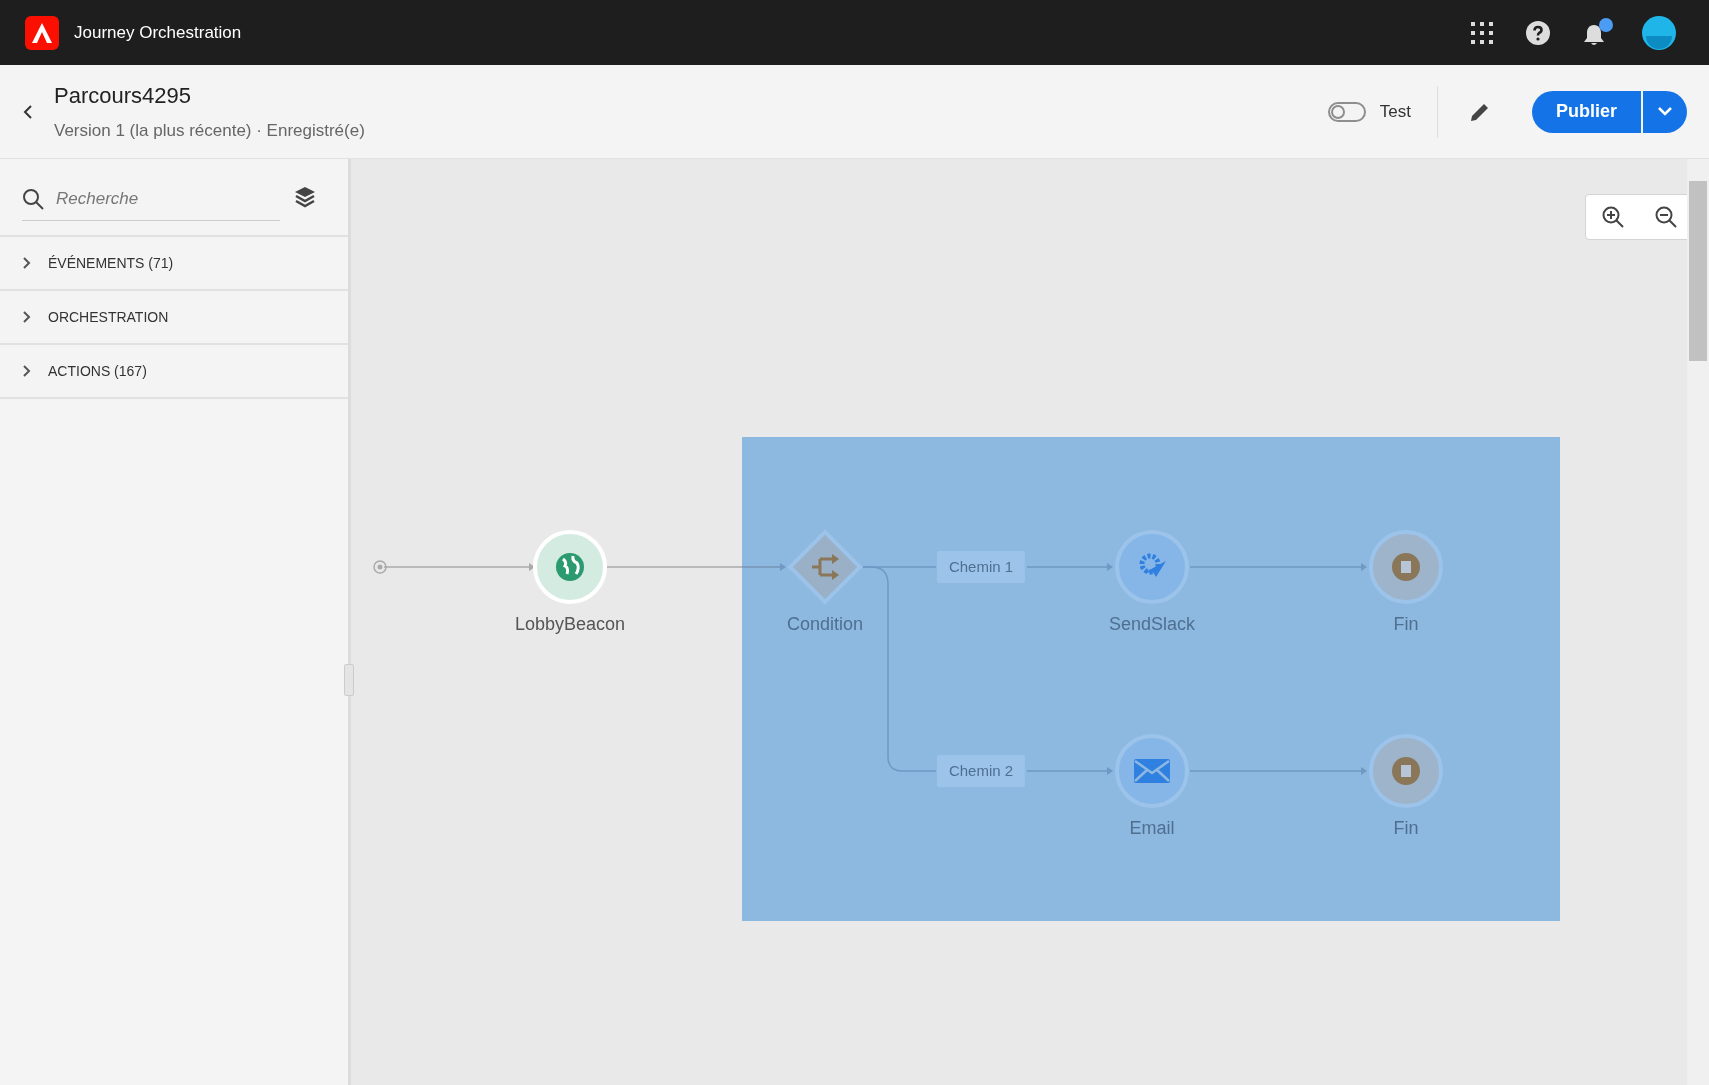 Image resolution: width=1709 pixels, height=1085 pixels. What do you see at coordinates (174, 318) in the screenshot?
I see `section-header: ORCHESTRATION` at bounding box center [174, 318].